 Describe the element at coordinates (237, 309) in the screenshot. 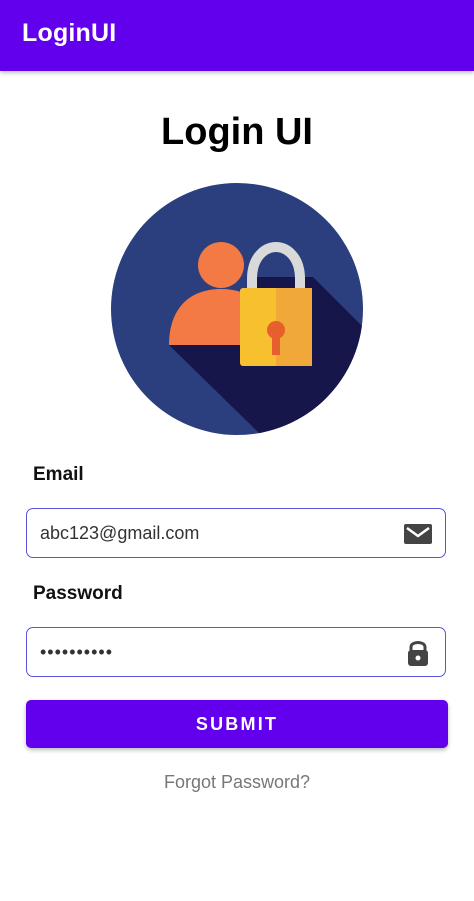

I see `user-lock-icon` at that location.